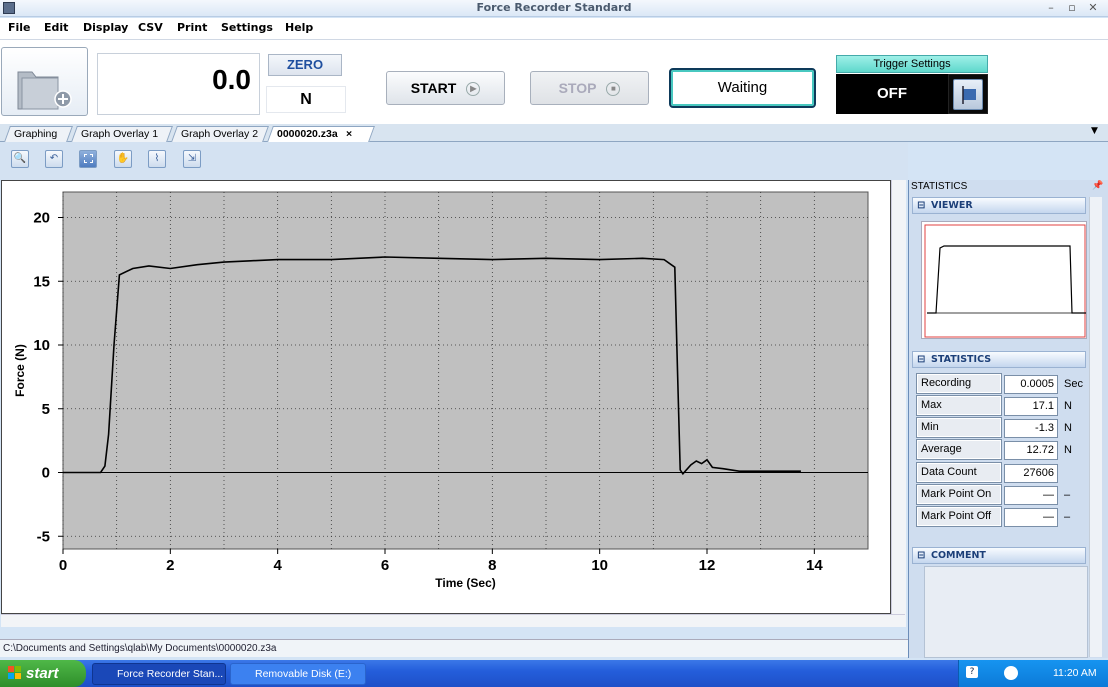  I want to click on x-tick-label: 4, so click(277, 565).